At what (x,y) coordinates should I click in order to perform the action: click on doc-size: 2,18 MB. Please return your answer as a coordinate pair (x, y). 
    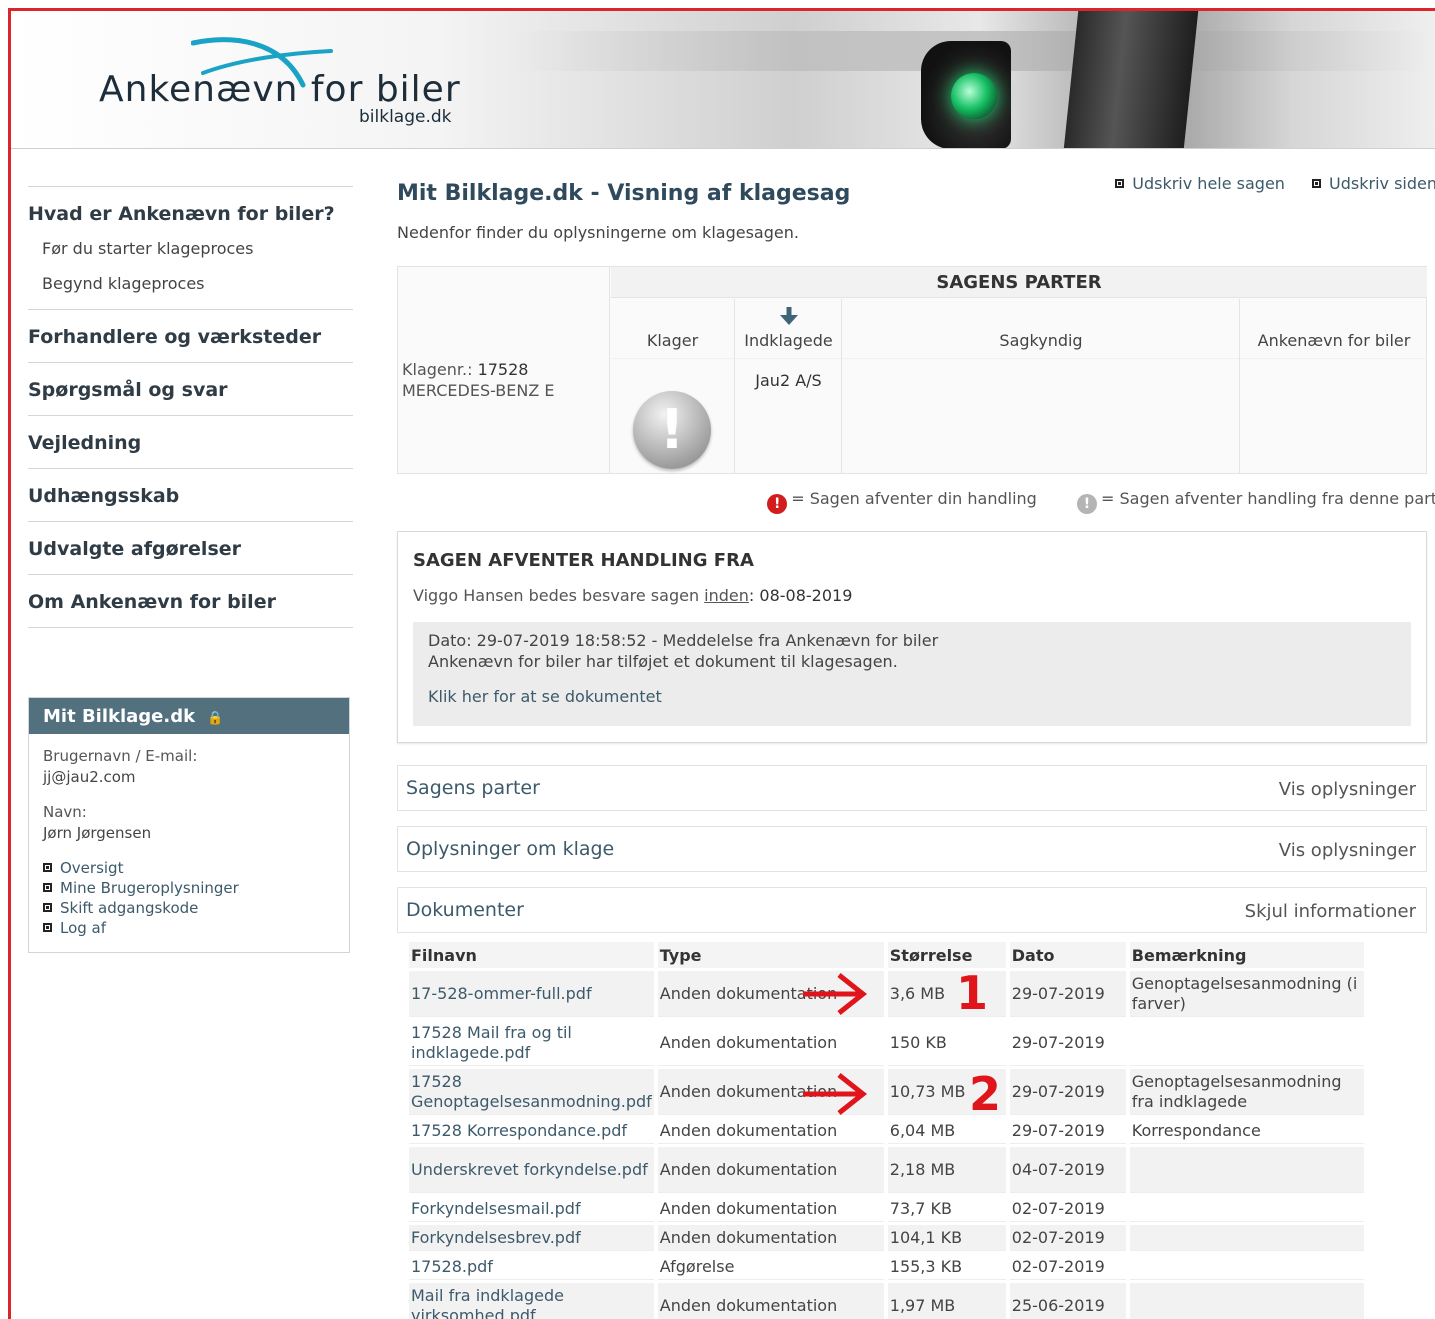
    Looking at the image, I should click on (946, 1170).